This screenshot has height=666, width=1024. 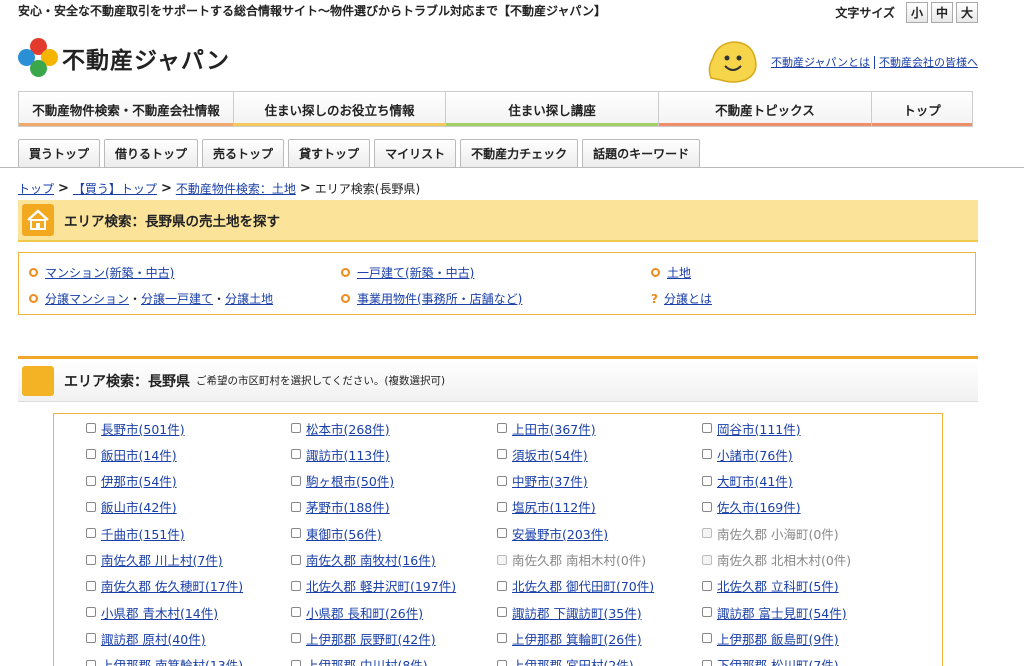 What do you see at coordinates (759, 506) in the screenshot?
I see `area-label: 佐久市(169件)` at bounding box center [759, 506].